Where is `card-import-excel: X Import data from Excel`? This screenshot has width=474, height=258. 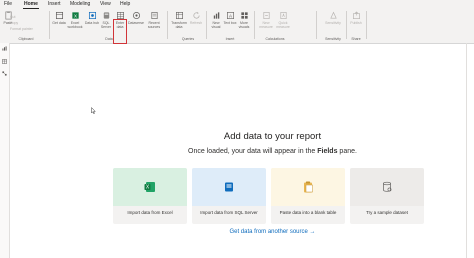 card-import-excel: X Import data from Excel is located at coordinates (150, 196).